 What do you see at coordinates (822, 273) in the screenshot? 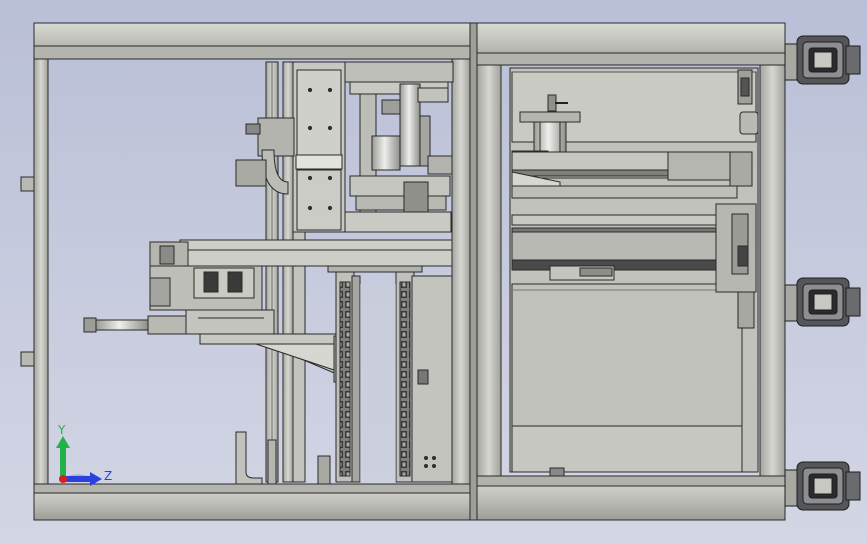
I see `caster-wheels` at bounding box center [822, 273].